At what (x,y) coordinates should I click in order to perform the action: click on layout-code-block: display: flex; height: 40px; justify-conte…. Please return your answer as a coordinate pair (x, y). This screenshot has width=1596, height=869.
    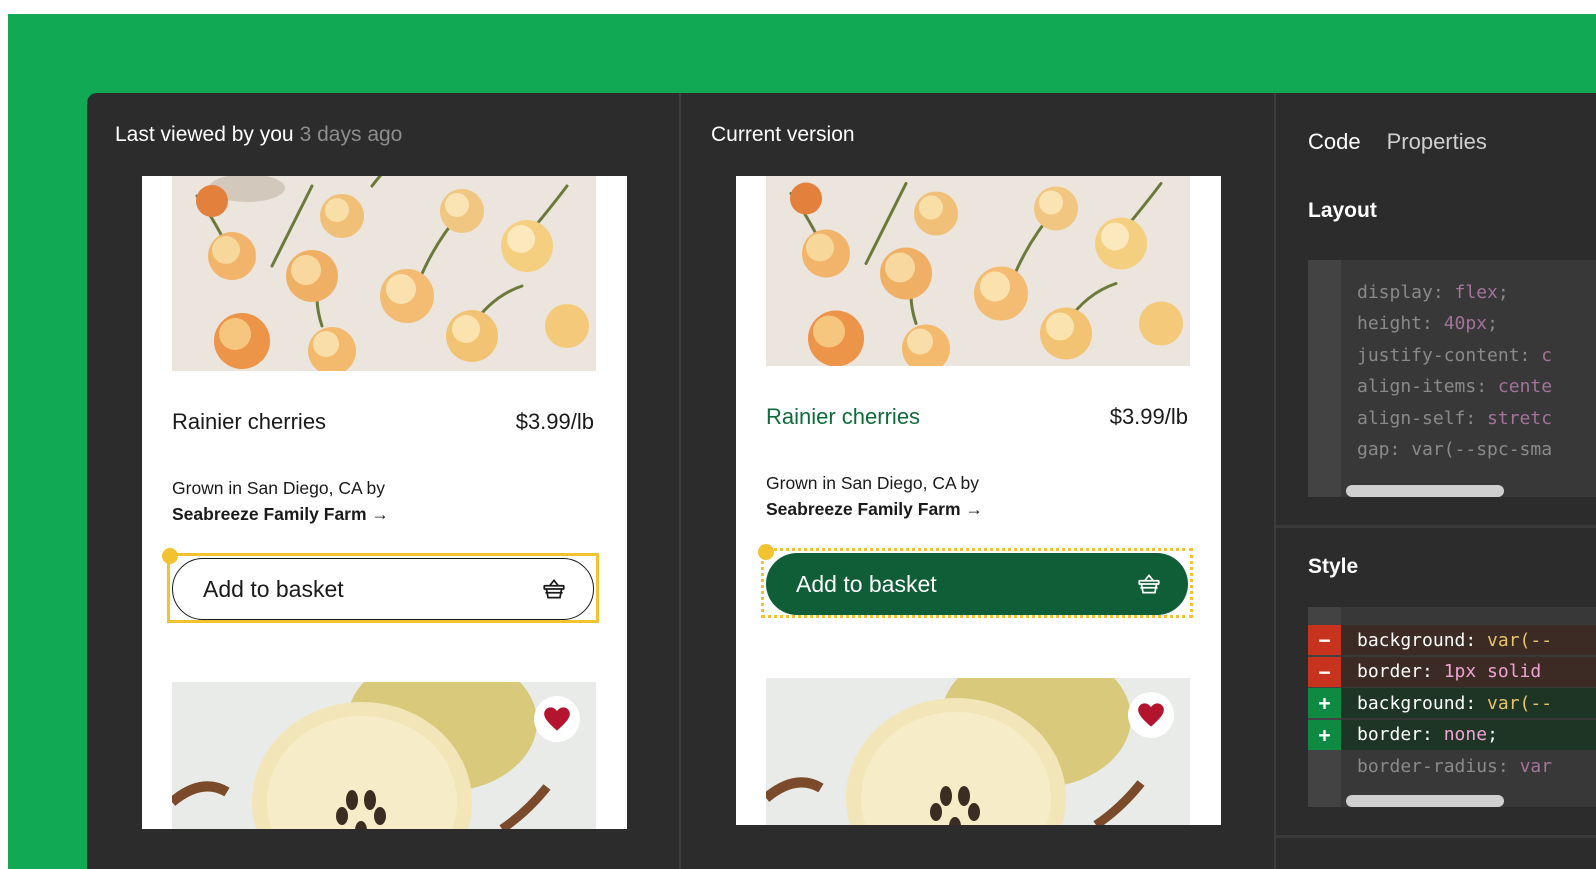
    Looking at the image, I should click on (1452, 378).